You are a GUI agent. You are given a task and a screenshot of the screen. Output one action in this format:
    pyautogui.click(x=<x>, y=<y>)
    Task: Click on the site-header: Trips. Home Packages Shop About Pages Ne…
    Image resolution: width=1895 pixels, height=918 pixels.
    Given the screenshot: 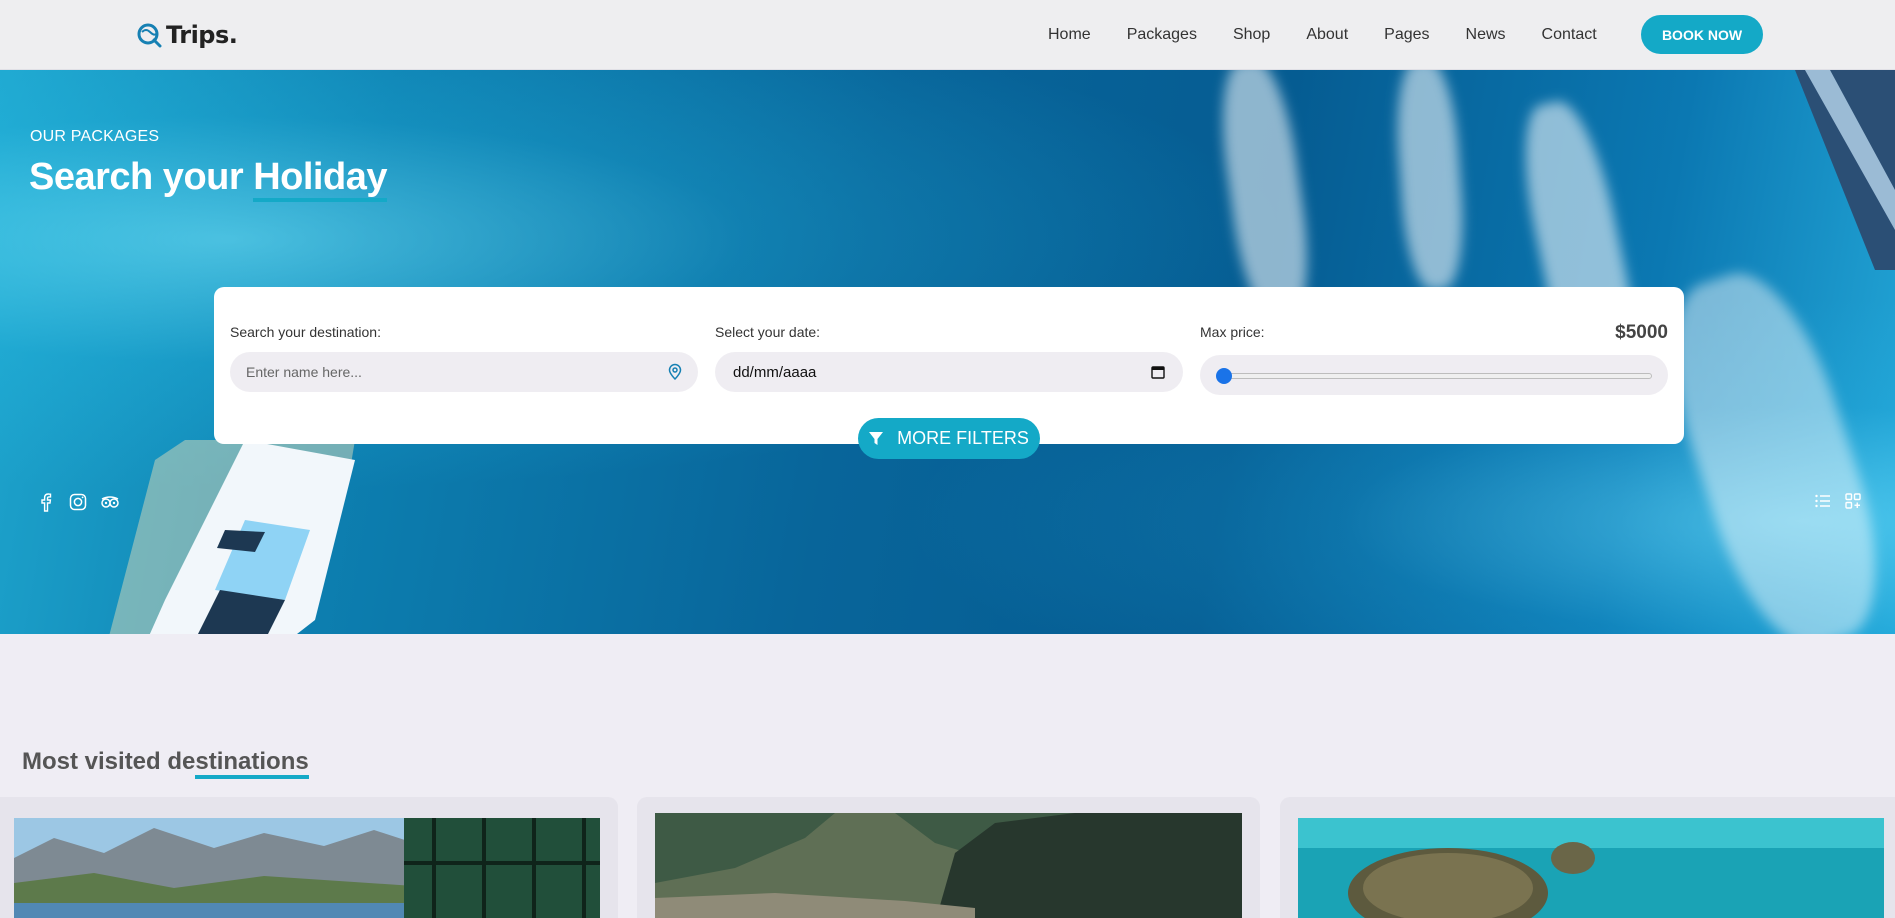 What is the action you would take?
    pyautogui.click(x=947, y=35)
    